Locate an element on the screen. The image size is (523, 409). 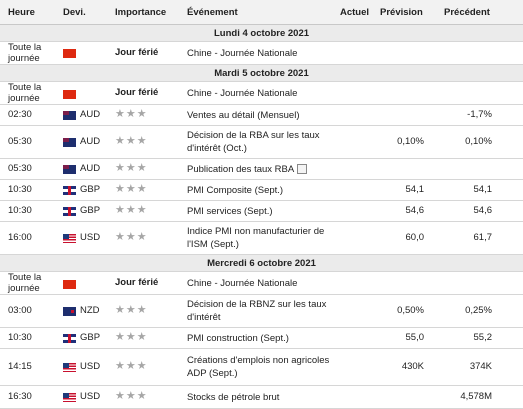
header-currency: Devi. is located at coordinates (74, 12).